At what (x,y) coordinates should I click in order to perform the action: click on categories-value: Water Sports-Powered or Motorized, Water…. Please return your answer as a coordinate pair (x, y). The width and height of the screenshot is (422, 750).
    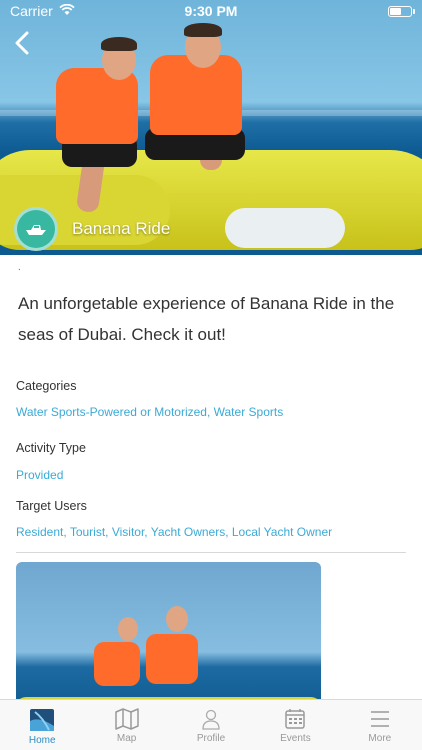
    Looking at the image, I should click on (149, 412).